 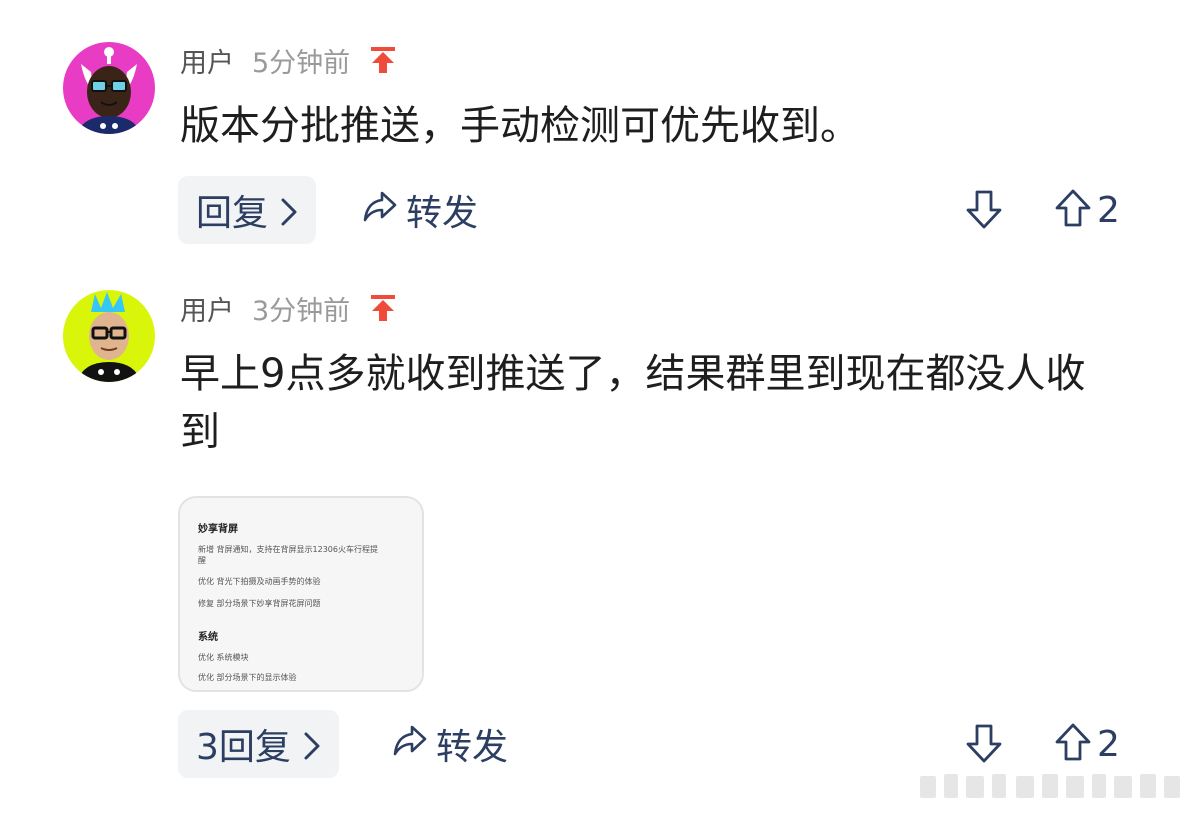 What do you see at coordinates (223, 657) in the screenshot?
I see `image-line: 优化 系统模块` at bounding box center [223, 657].